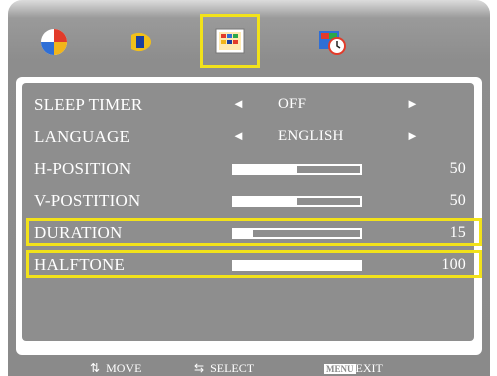 The height and width of the screenshot is (376, 497). Describe the element at coordinates (311, 136) in the screenshot. I see `language-value: ENGLISH` at that location.